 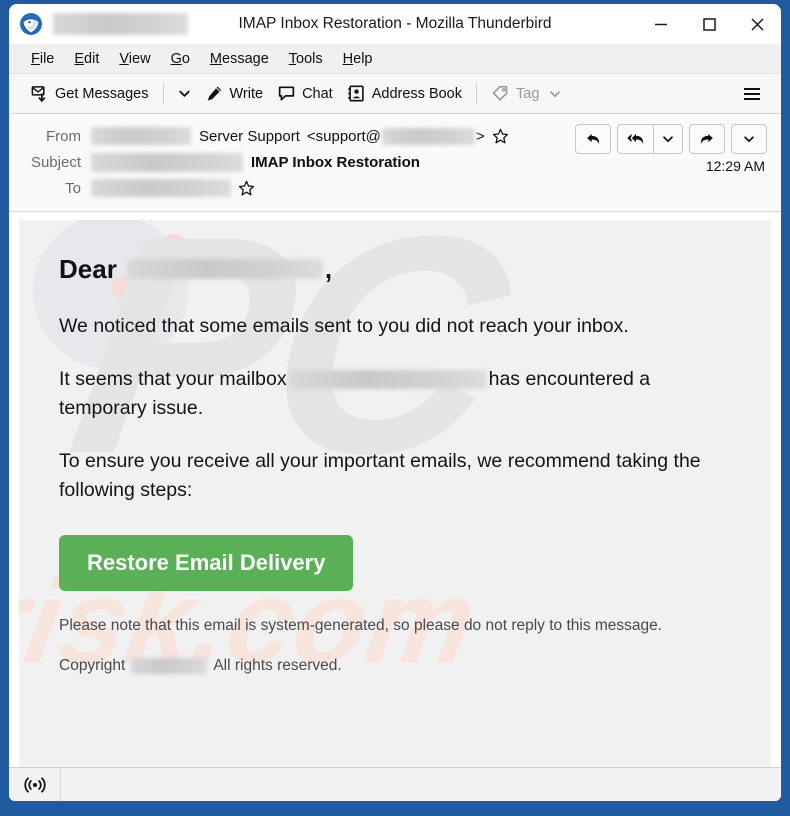 I want to click on redacted-recipient-name, so click(x=224, y=269).